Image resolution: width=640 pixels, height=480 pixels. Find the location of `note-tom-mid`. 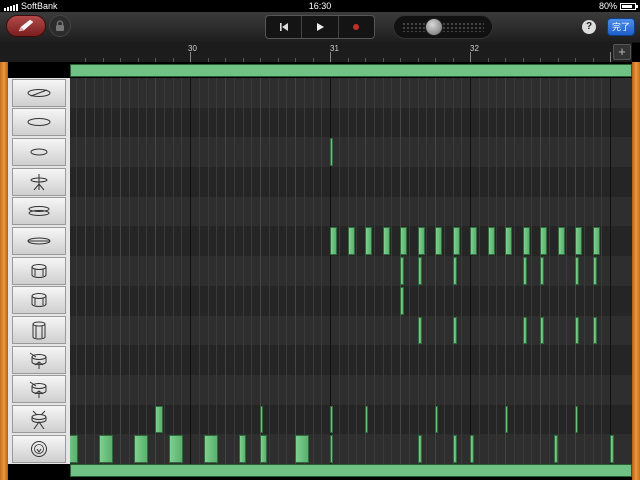

note-tom-mid is located at coordinates (402, 300).